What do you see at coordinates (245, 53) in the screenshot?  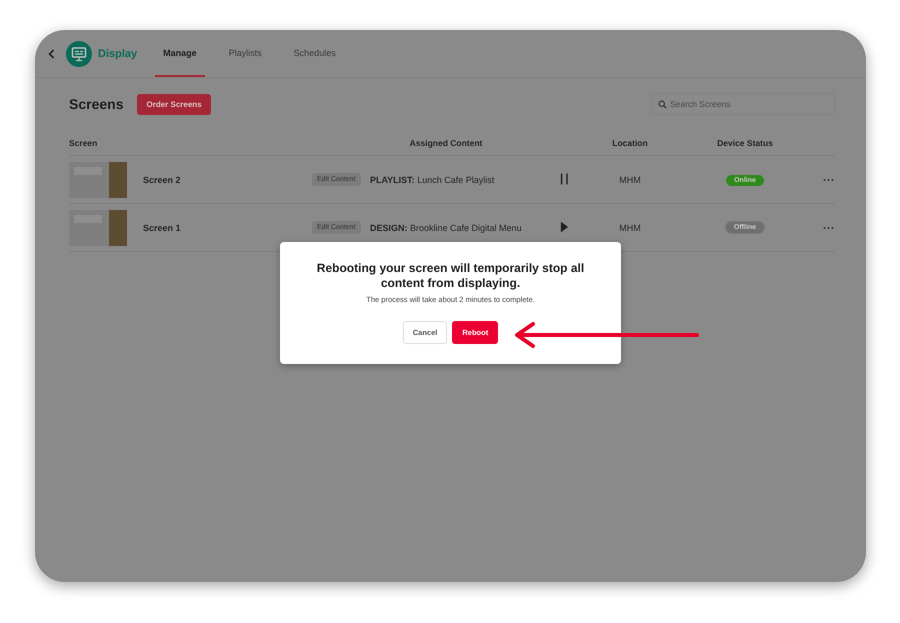 I see `nav-tab: Playlists` at bounding box center [245, 53].